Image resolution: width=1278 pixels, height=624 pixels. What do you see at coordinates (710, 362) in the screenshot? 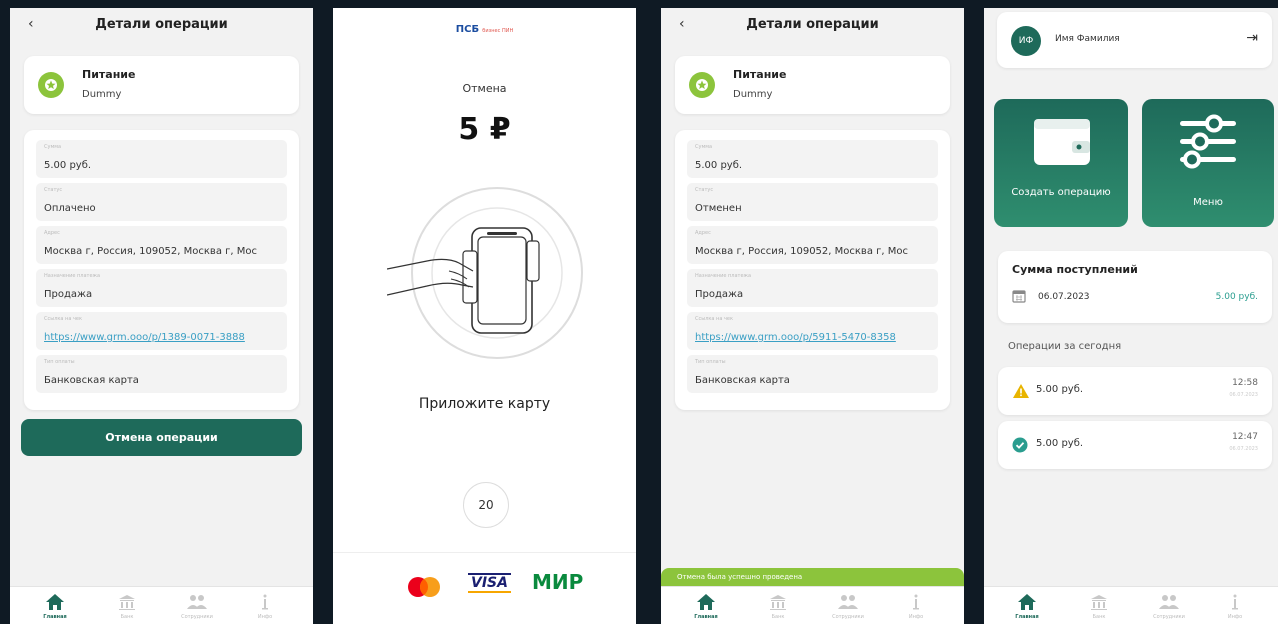
I see `field-label: Тип оплаты` at bounding box center [710, 362].